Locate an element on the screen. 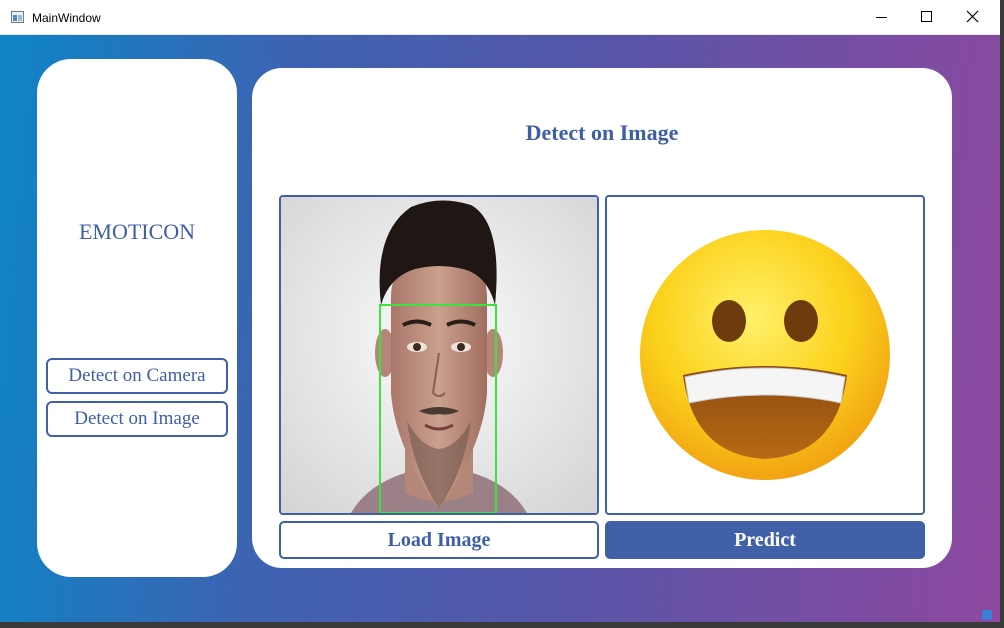  maximize-icon is located at coordinates (926, 16).